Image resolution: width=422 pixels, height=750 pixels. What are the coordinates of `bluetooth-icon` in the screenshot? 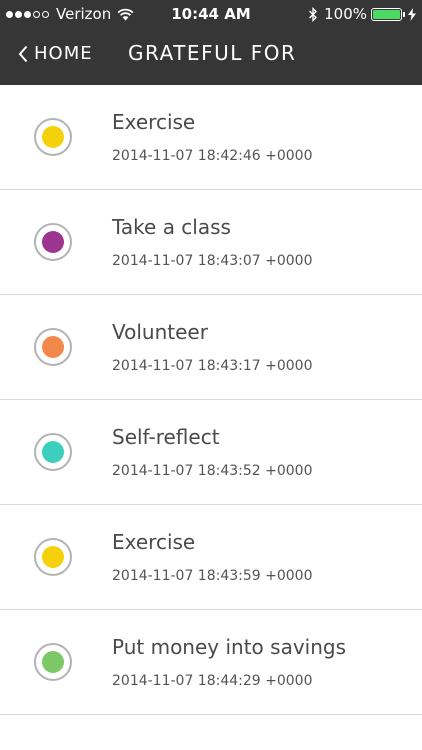 It's located at (313, 14).